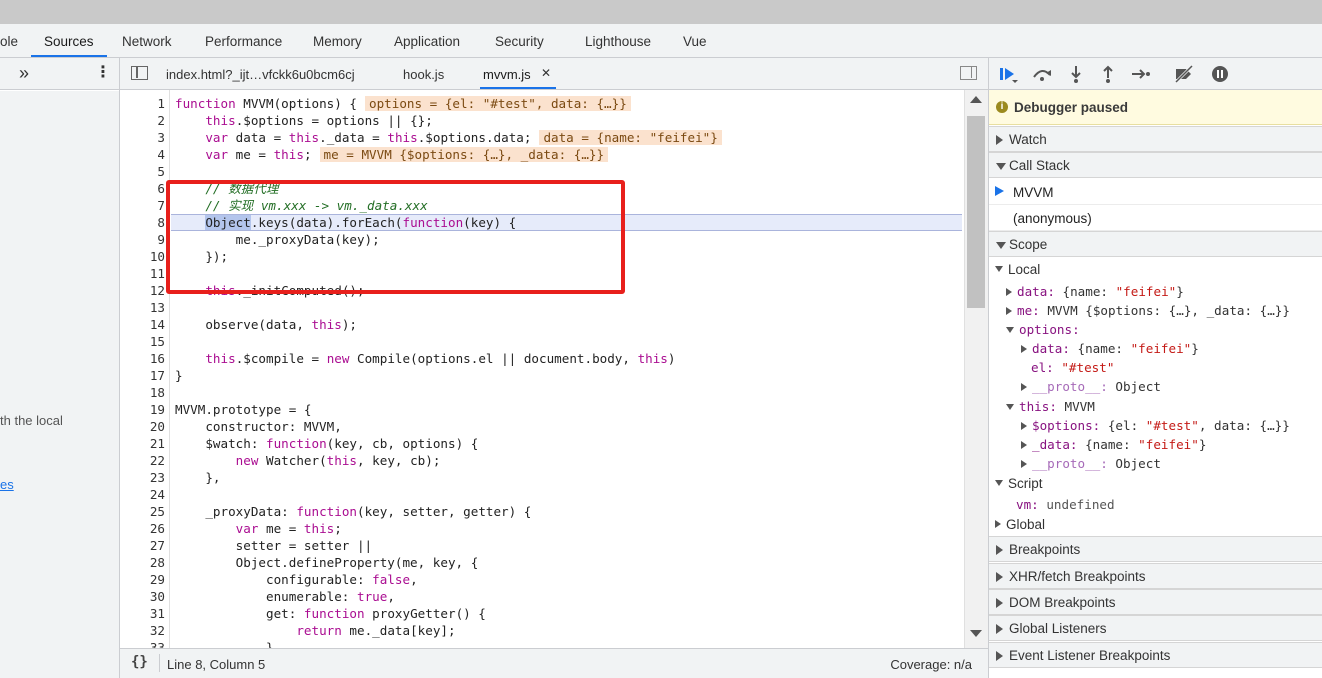 The image size is (1322, 678). What do you see at coordinates (542, 239) in the screenshot?
I see `code-line: 9 me._proxyData(key);` at bounding box center [542, 239].